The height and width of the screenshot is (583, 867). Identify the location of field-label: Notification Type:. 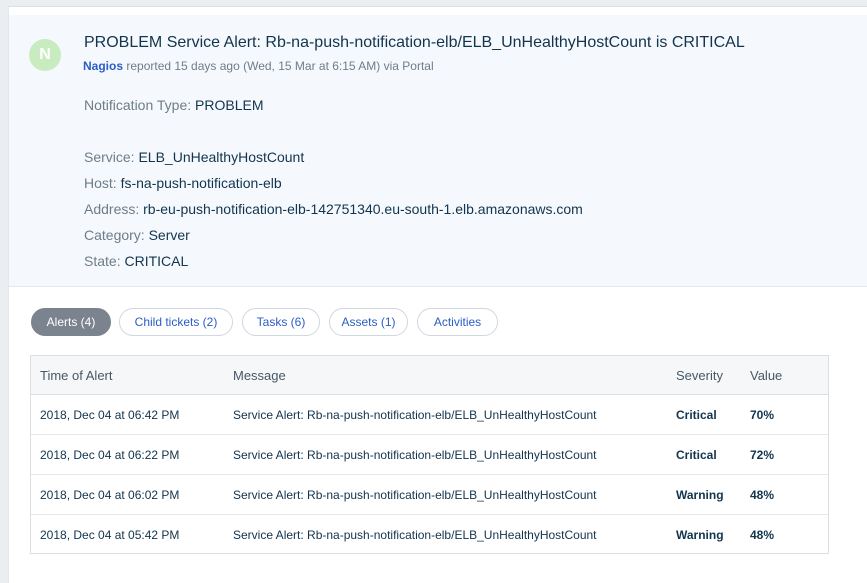
(138, 105).